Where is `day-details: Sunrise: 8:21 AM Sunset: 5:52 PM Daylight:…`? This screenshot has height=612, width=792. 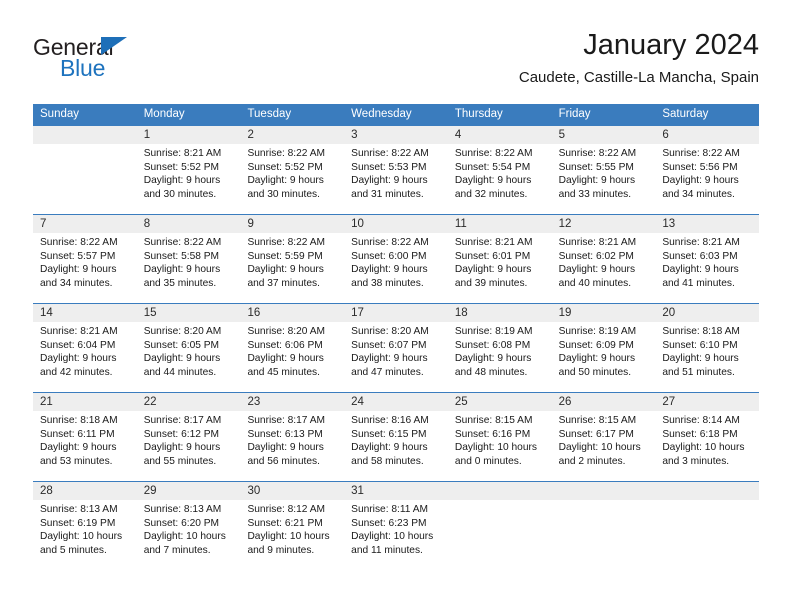 day-details: Sunrise: 8:21 AM Sunset: 5:52 PM Daylight:… is located at coordinates (189, 172).